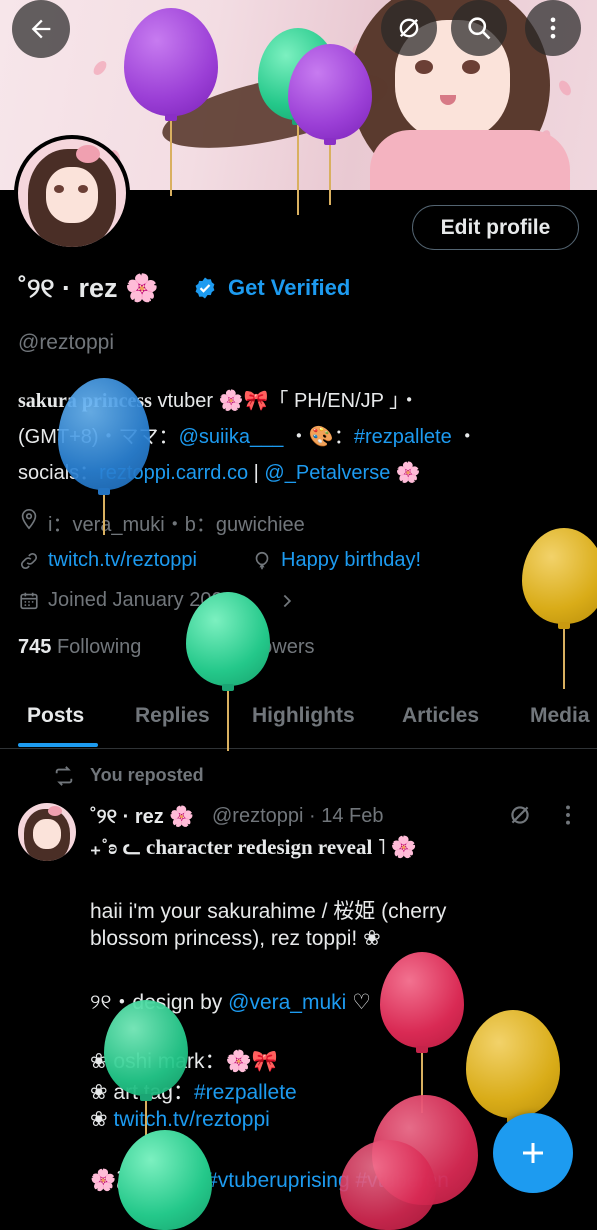 The image size is (597, 1230). What do you see at coordinates (176, 525) in the screenshot?
I see `profile-location: i：vera_muki・b：guwichiee` at bounding box center [176, 525].